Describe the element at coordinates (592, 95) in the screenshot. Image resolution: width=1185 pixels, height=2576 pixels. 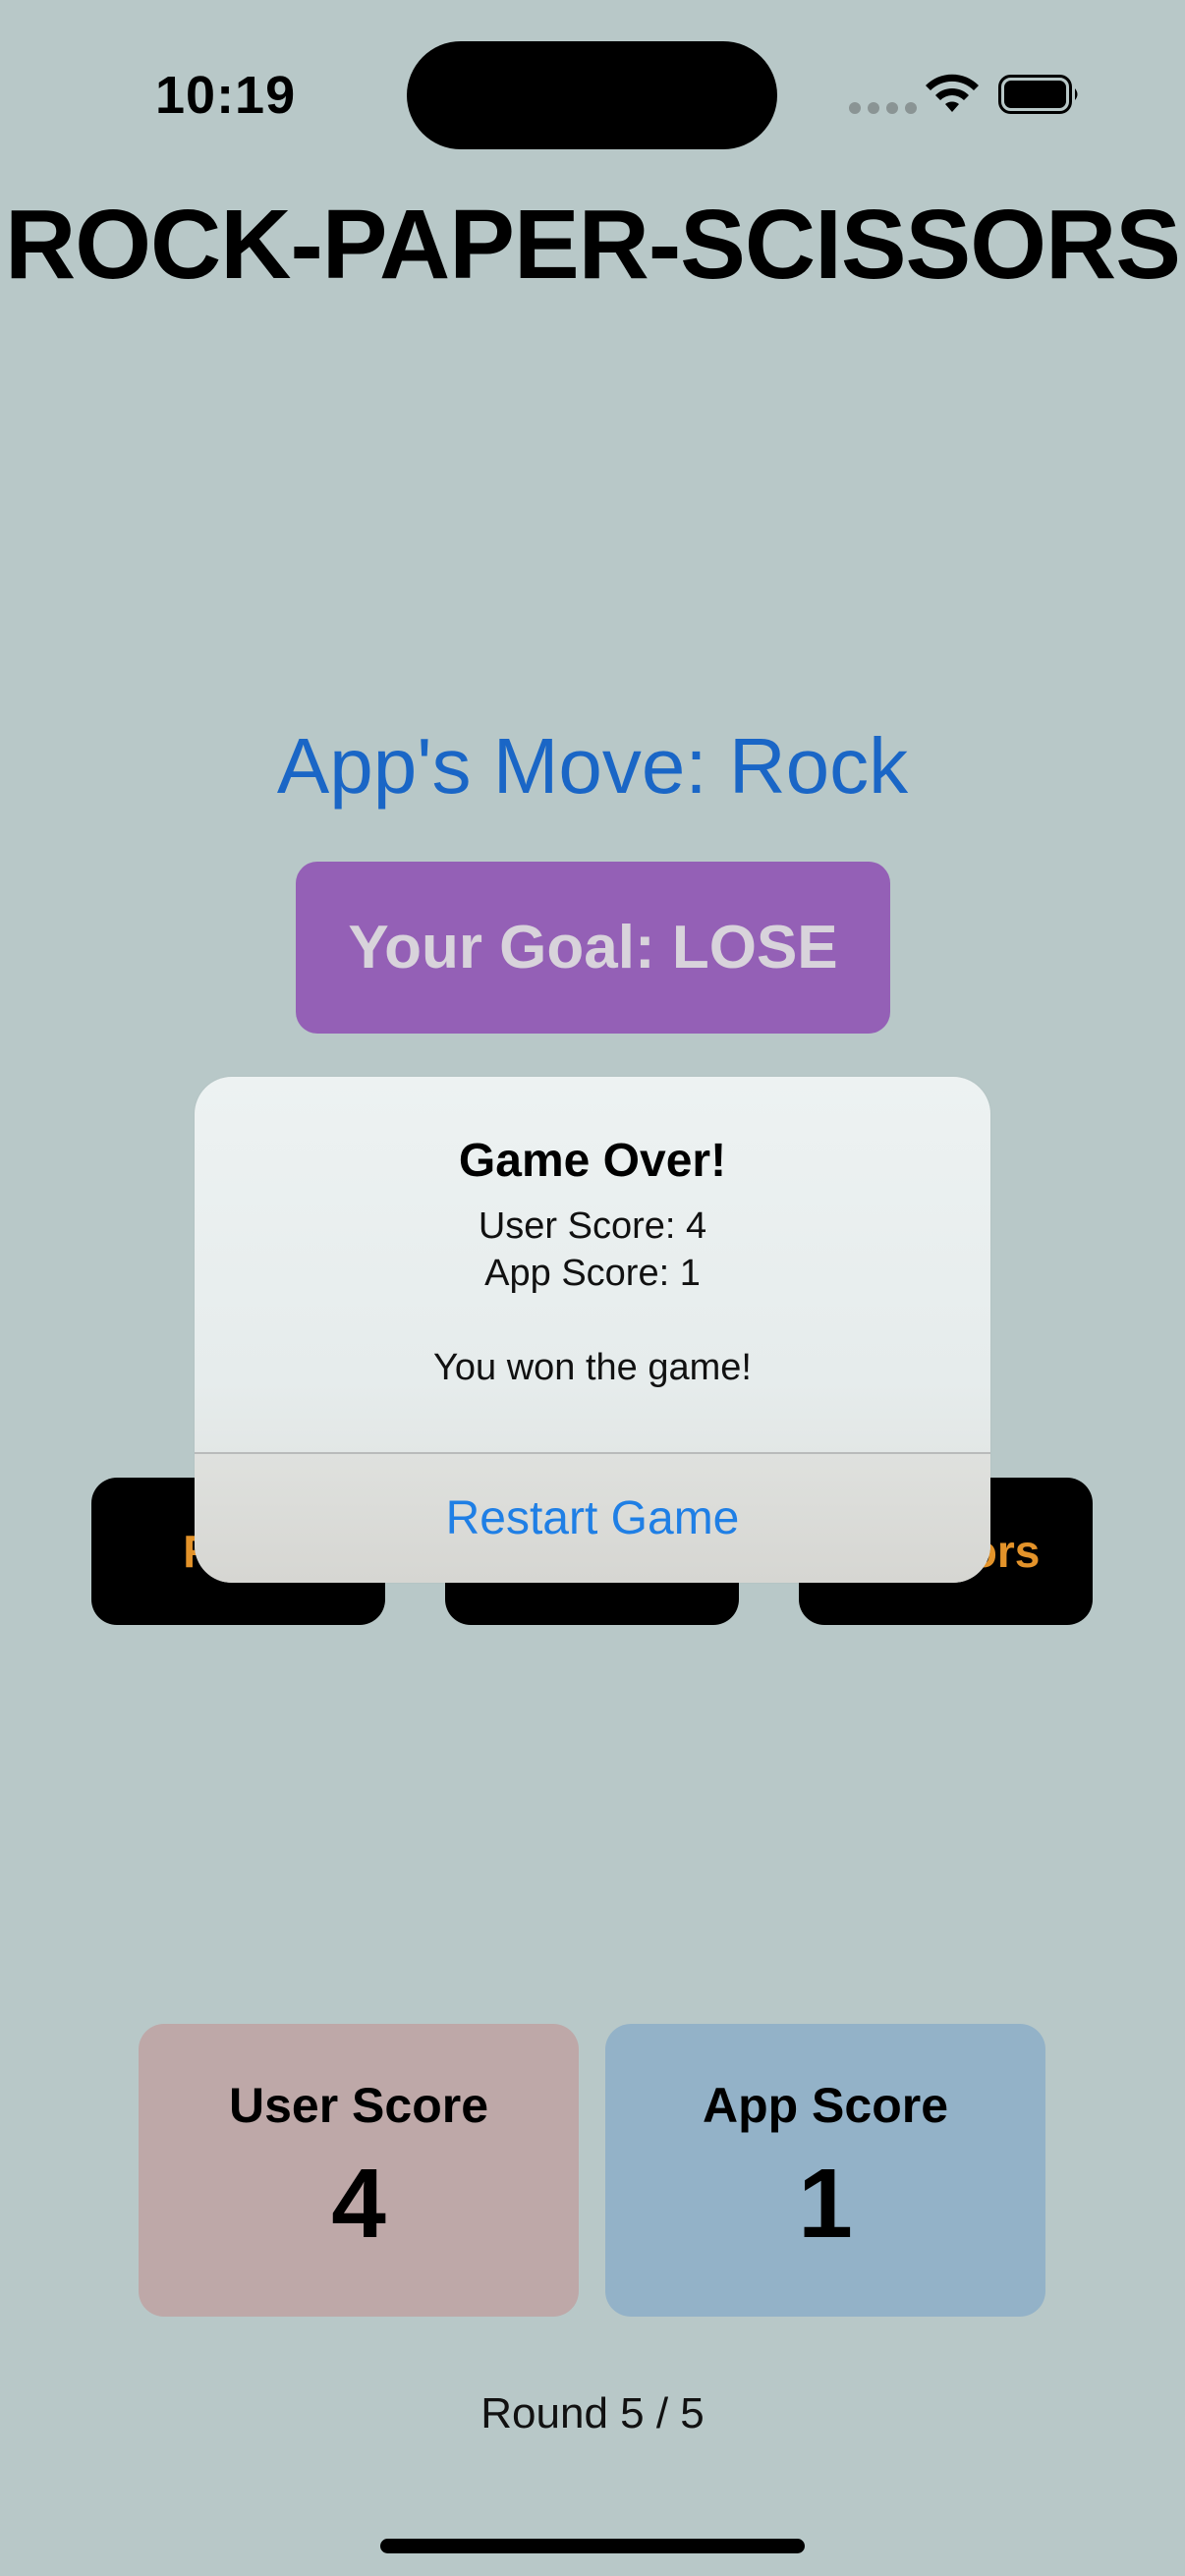
I see `dynamic-island` at that location.